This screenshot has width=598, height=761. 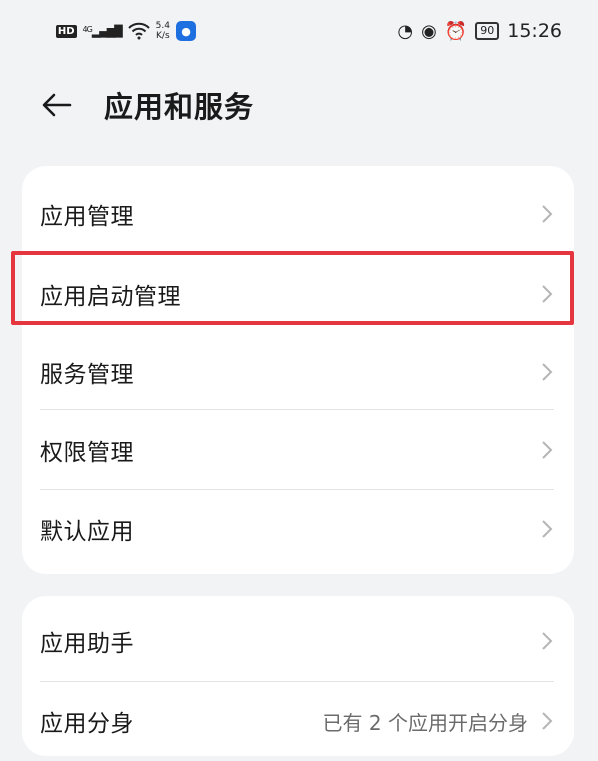 I want to click on battery-icon: 90, so click(x=487, y=31).